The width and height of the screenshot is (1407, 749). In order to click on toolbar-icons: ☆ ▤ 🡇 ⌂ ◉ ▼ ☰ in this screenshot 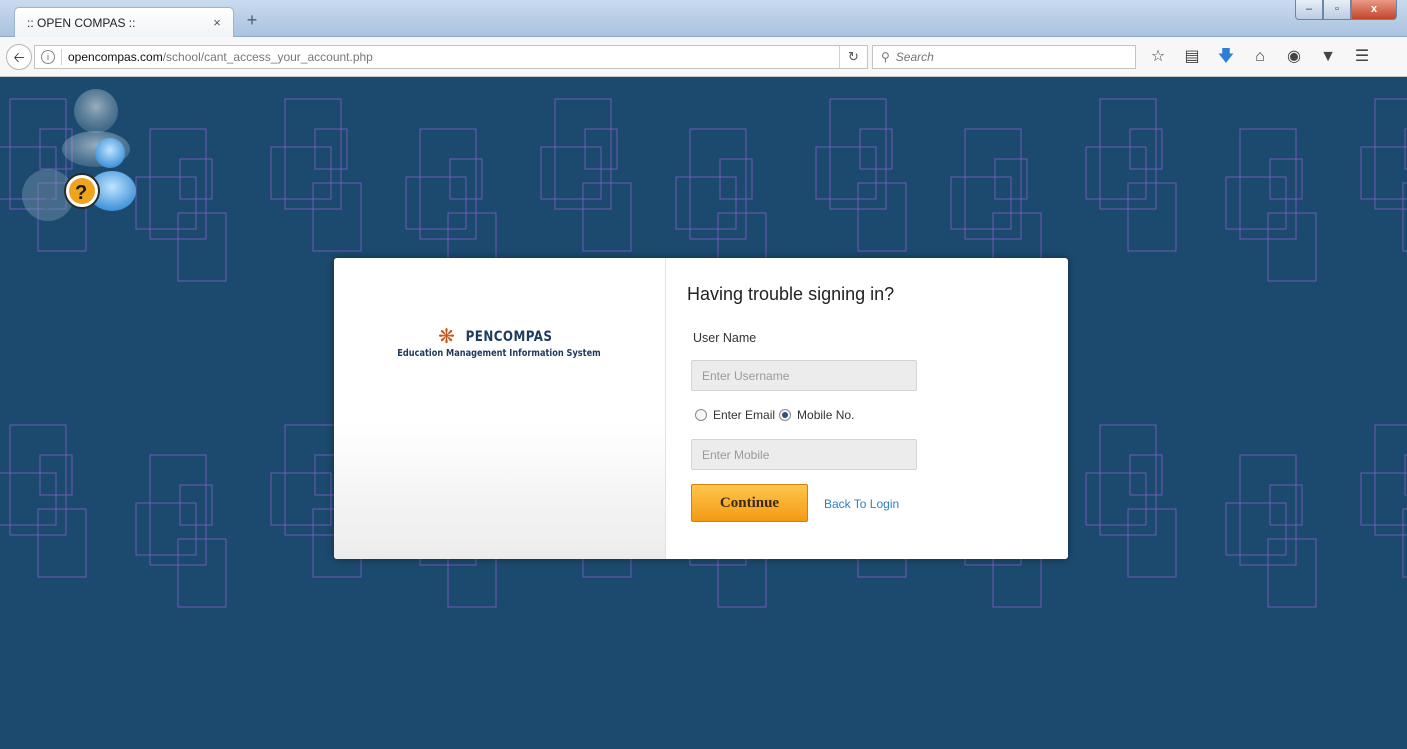, I will do `click(1260, 57)`.